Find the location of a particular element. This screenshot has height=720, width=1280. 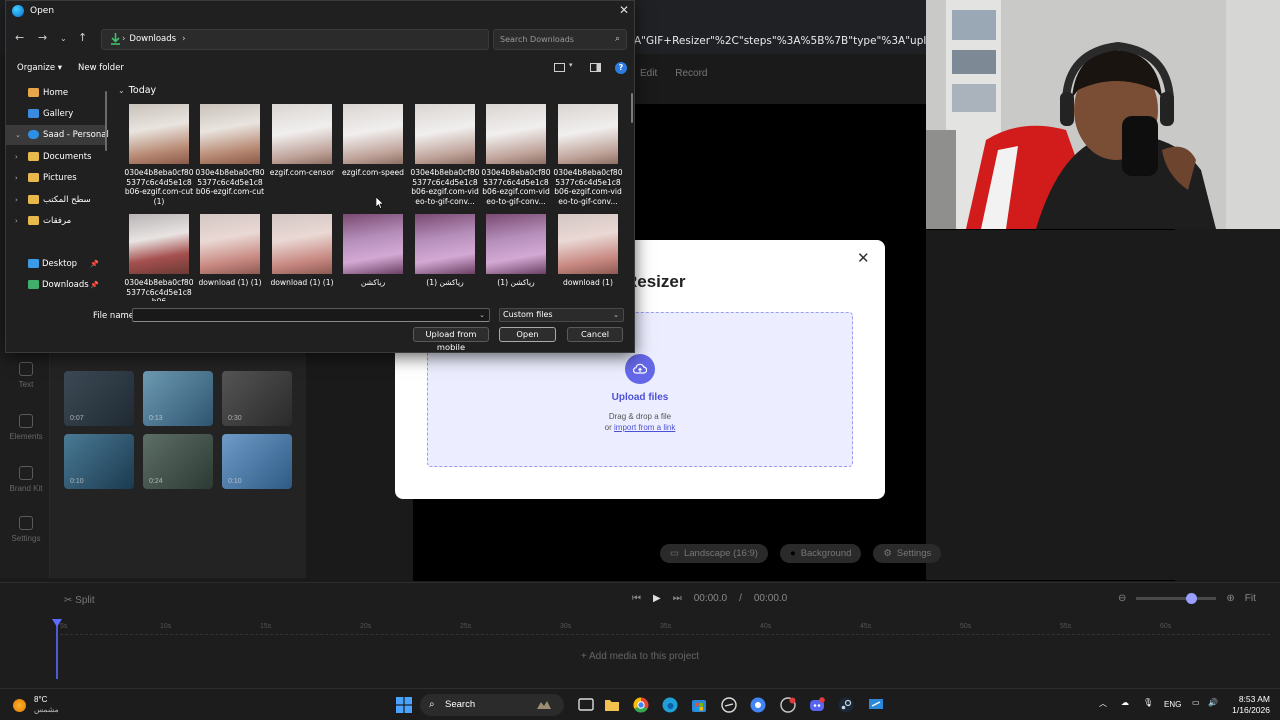

stock-video-thumb: 0:30 is located at coordinates (257, 398).